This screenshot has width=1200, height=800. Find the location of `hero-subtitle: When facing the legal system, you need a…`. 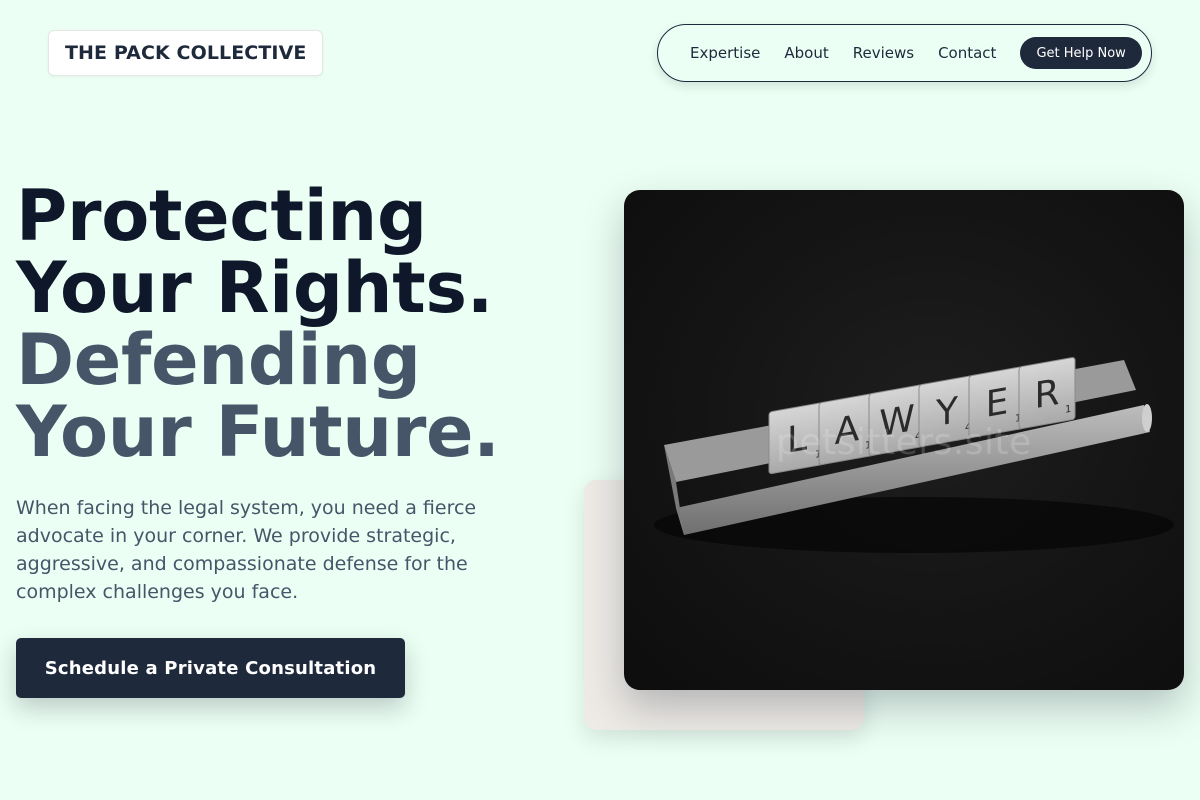

hero-subtitle: When facing the legal system, you need a… is located at coordinates (246, 550).